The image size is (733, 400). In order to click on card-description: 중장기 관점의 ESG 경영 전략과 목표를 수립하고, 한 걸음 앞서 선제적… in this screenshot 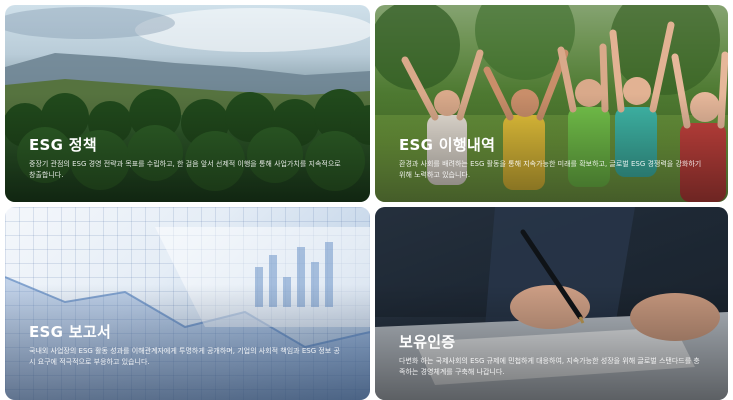, I will do `click(185, 169)`.